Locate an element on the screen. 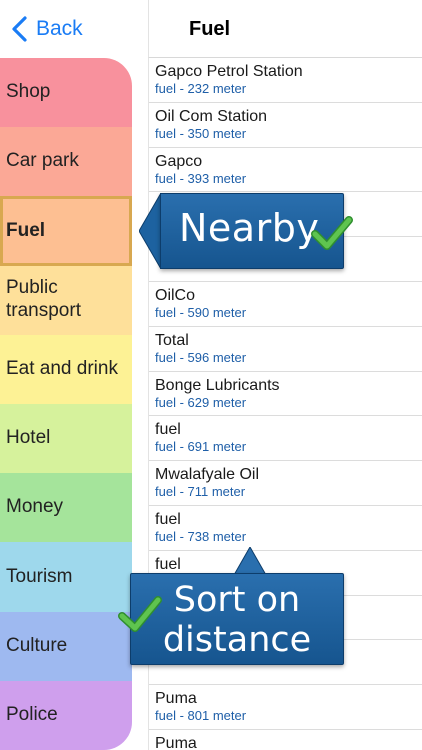  category-label: Culture is located at coordinates (37, 645).